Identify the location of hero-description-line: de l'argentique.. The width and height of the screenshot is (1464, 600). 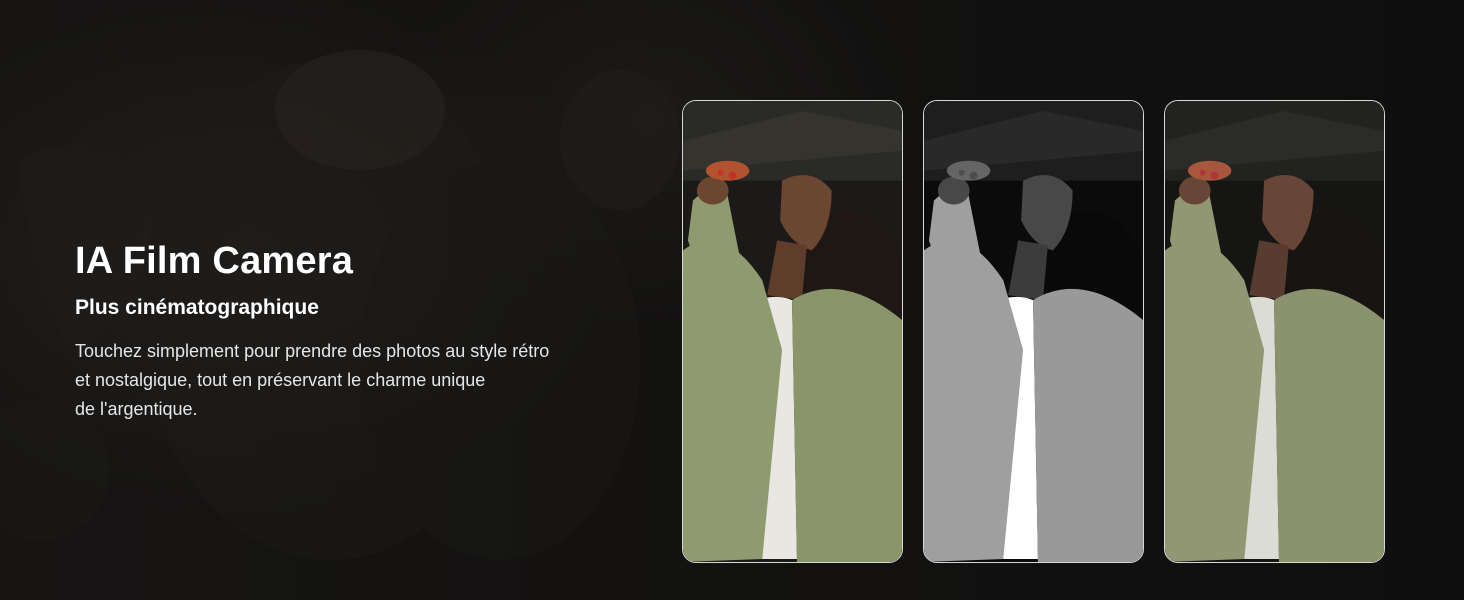
(136, 409).